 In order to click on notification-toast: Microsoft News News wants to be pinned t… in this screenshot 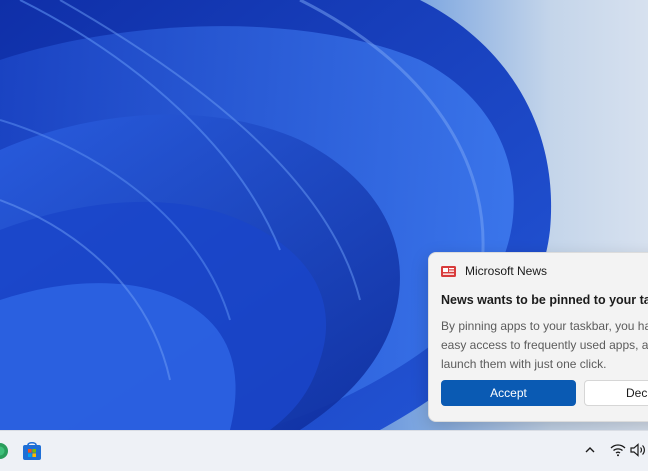, I will do `click(538, 337)`.